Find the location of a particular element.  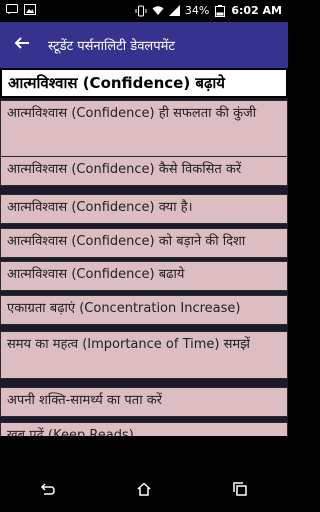

navigation-bar is located at coordinates (144, 491).